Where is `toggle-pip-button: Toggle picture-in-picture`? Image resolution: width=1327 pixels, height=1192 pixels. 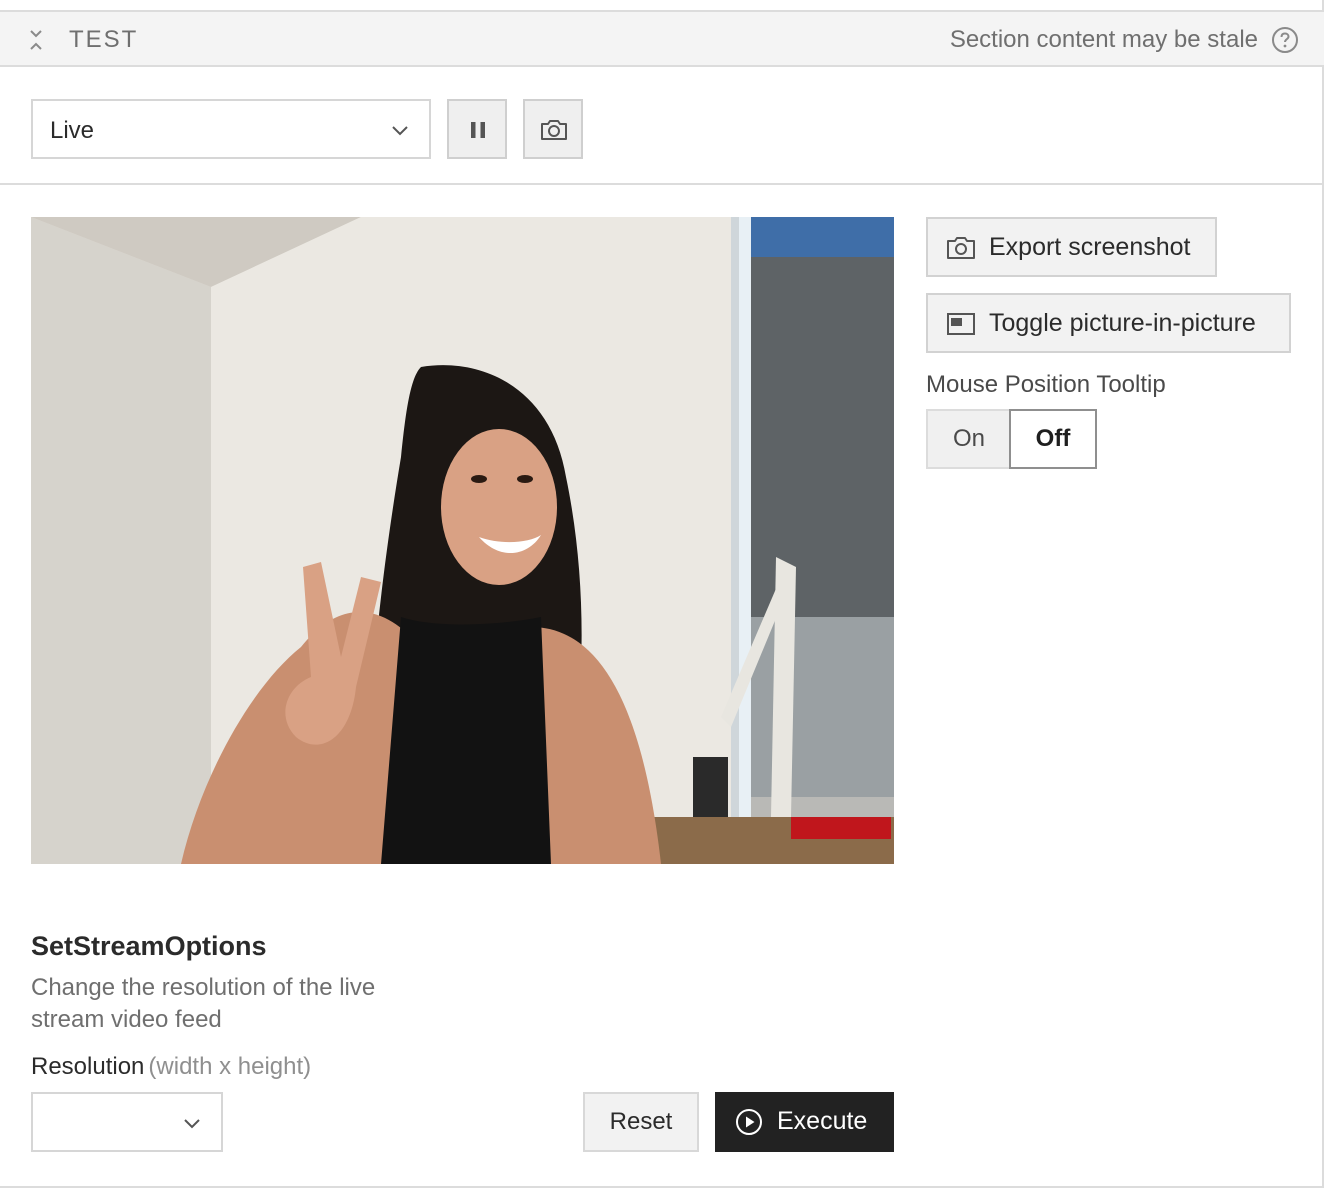 toggle-pip-button: Toggle picture-in-picture is located at coordinates (1108, 323).